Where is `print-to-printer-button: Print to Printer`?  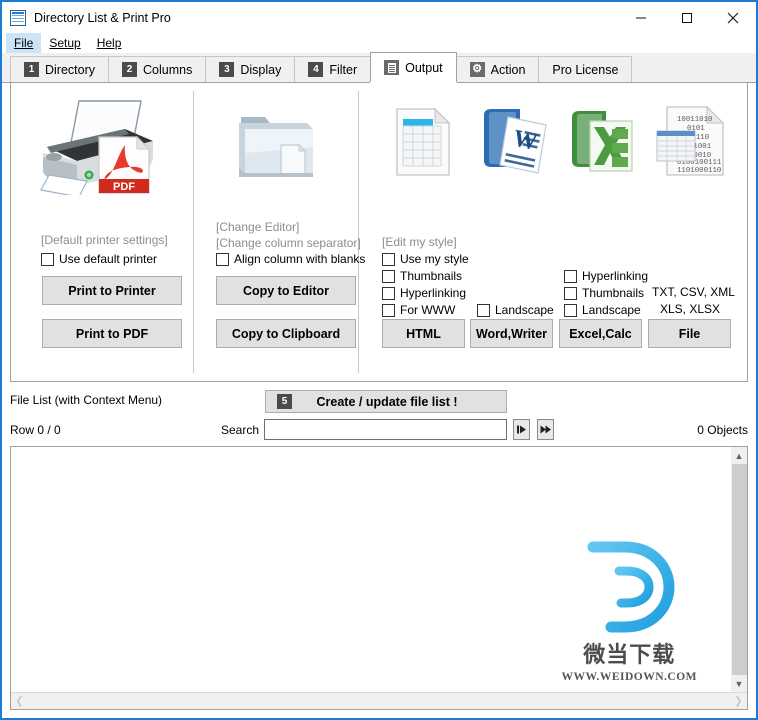
print-to-printer-button: Print to Printer is located at coordinates (112, 290).